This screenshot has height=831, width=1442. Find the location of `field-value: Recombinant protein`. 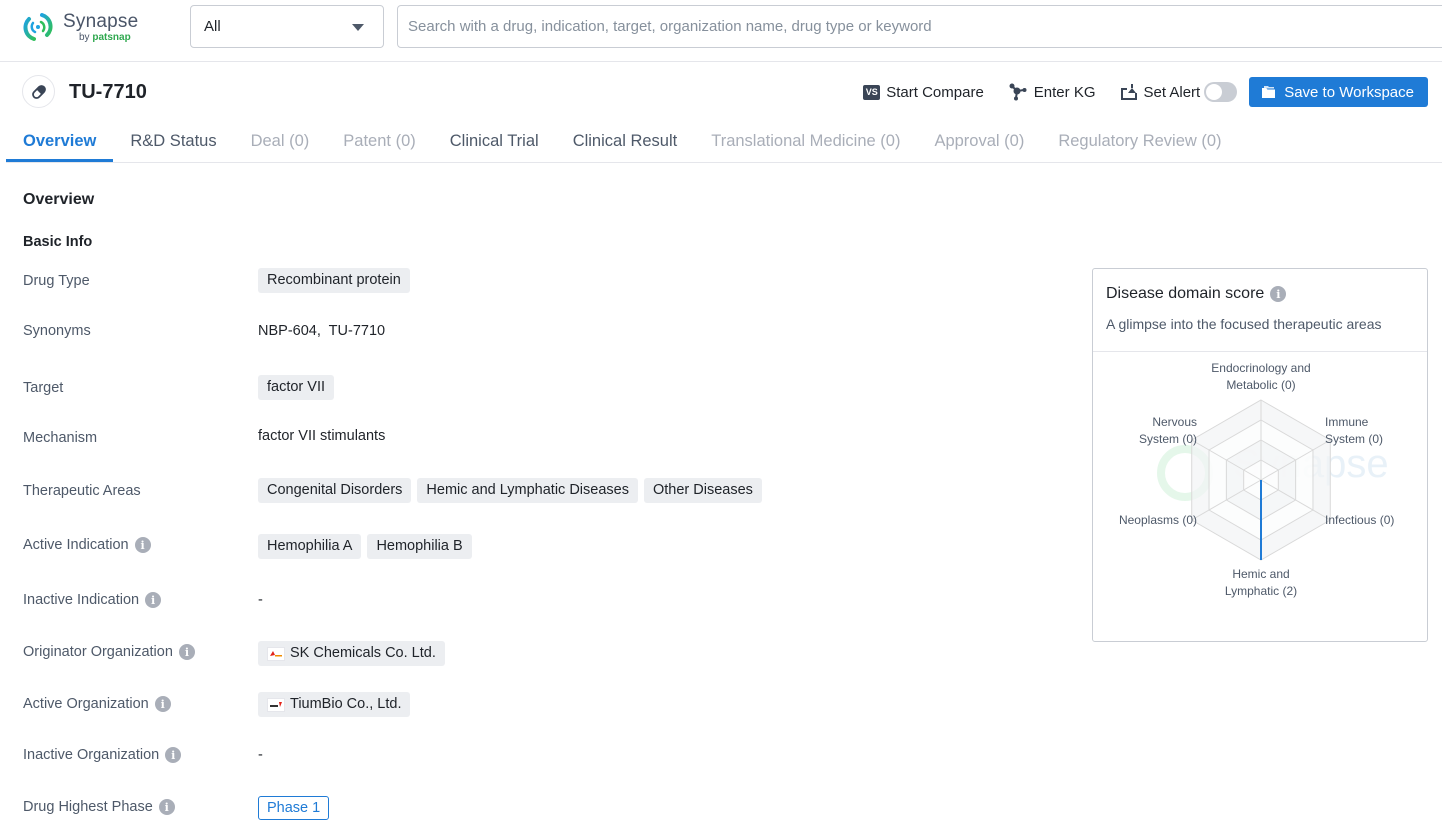

field-value: Recombinant protein is located at coordinates (337, 280).